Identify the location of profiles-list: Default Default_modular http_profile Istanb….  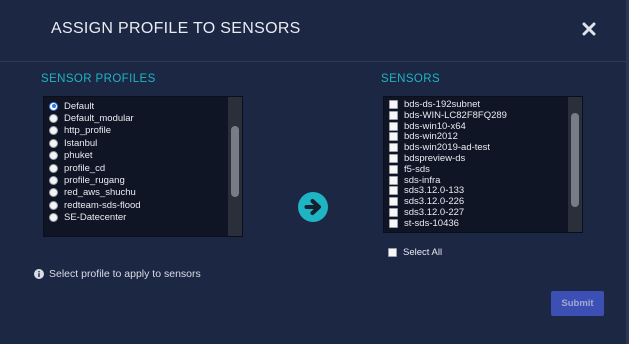
(143, 166).